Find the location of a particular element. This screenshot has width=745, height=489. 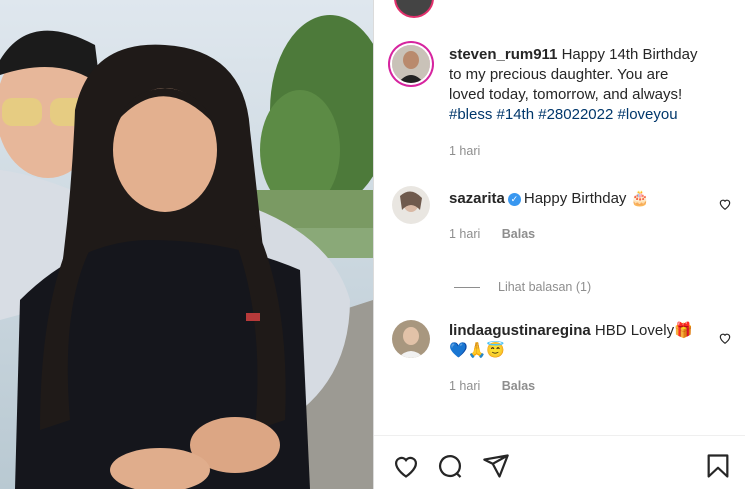

cake-emoji: 🎂 is located at coordinates (640, 198).